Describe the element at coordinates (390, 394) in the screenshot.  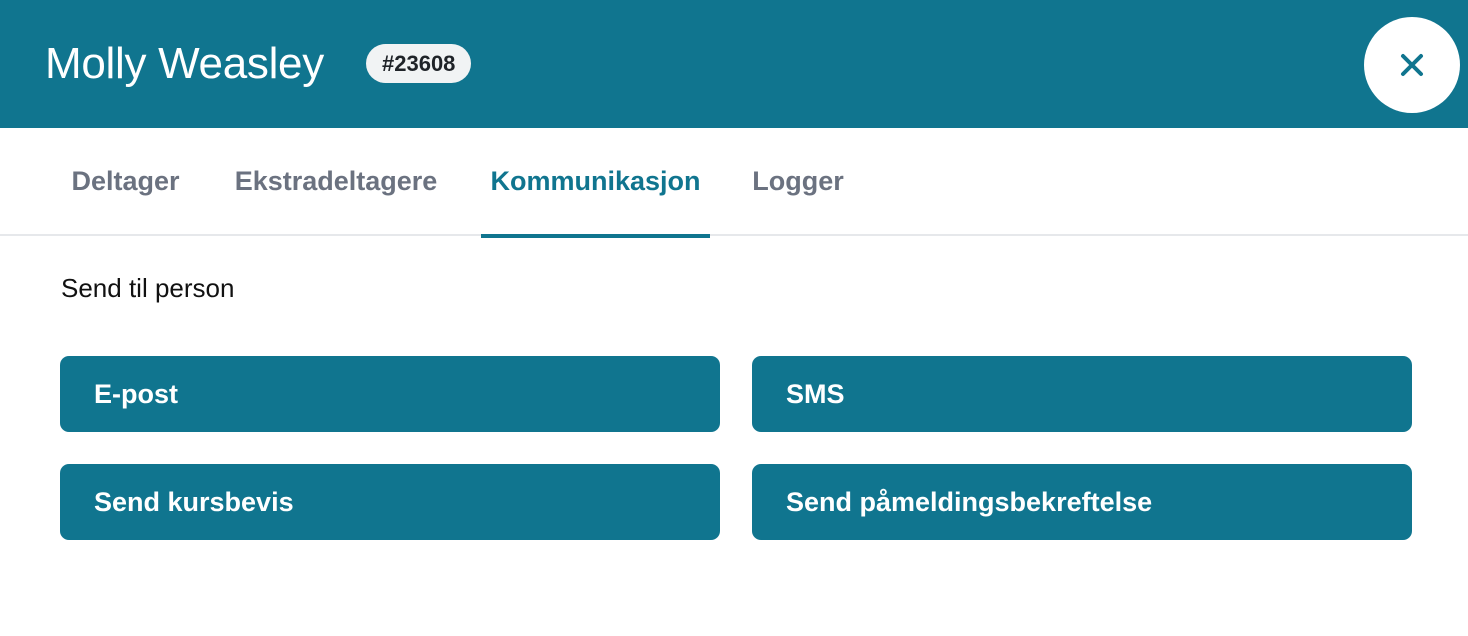
I see `email-button: E-post` at that location.